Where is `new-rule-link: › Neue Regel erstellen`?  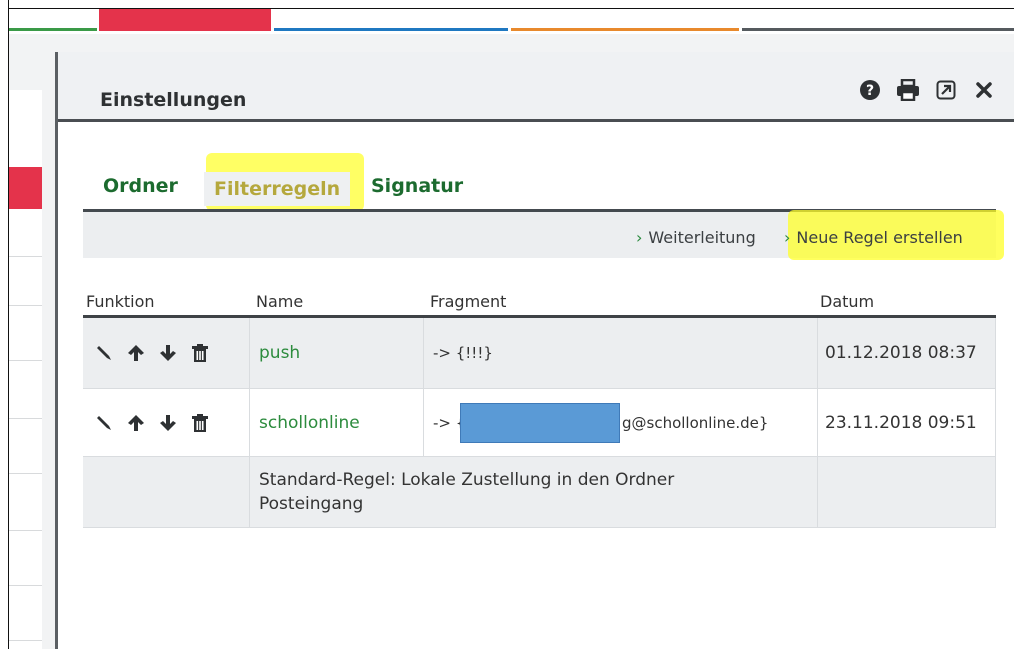 new-rule-link: › Neue Regel erstellen is located at coordinates (873, 237).